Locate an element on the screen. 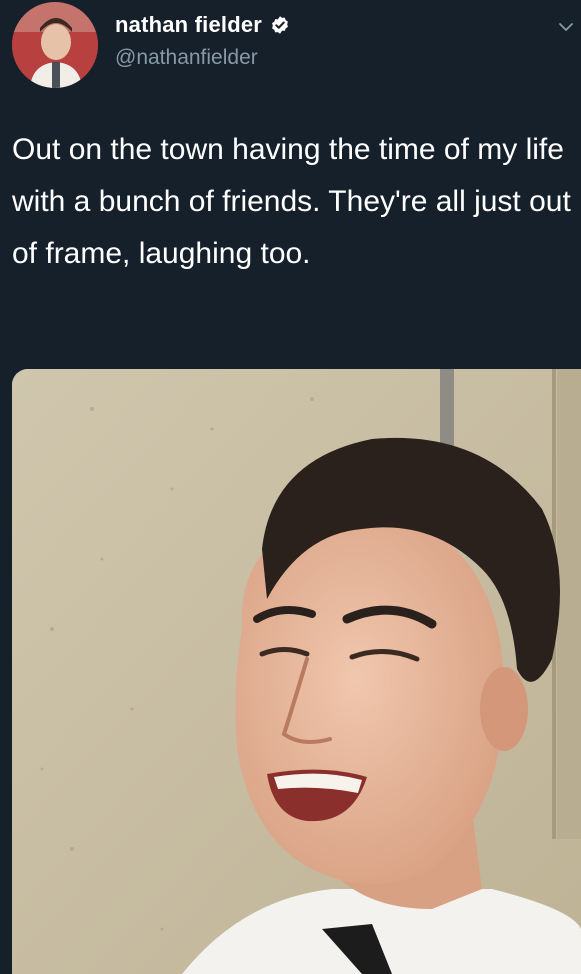 Image resolution: width=581 pixels, height=974 pixels. chevron-down-icon is located at coordinates (566, 27).